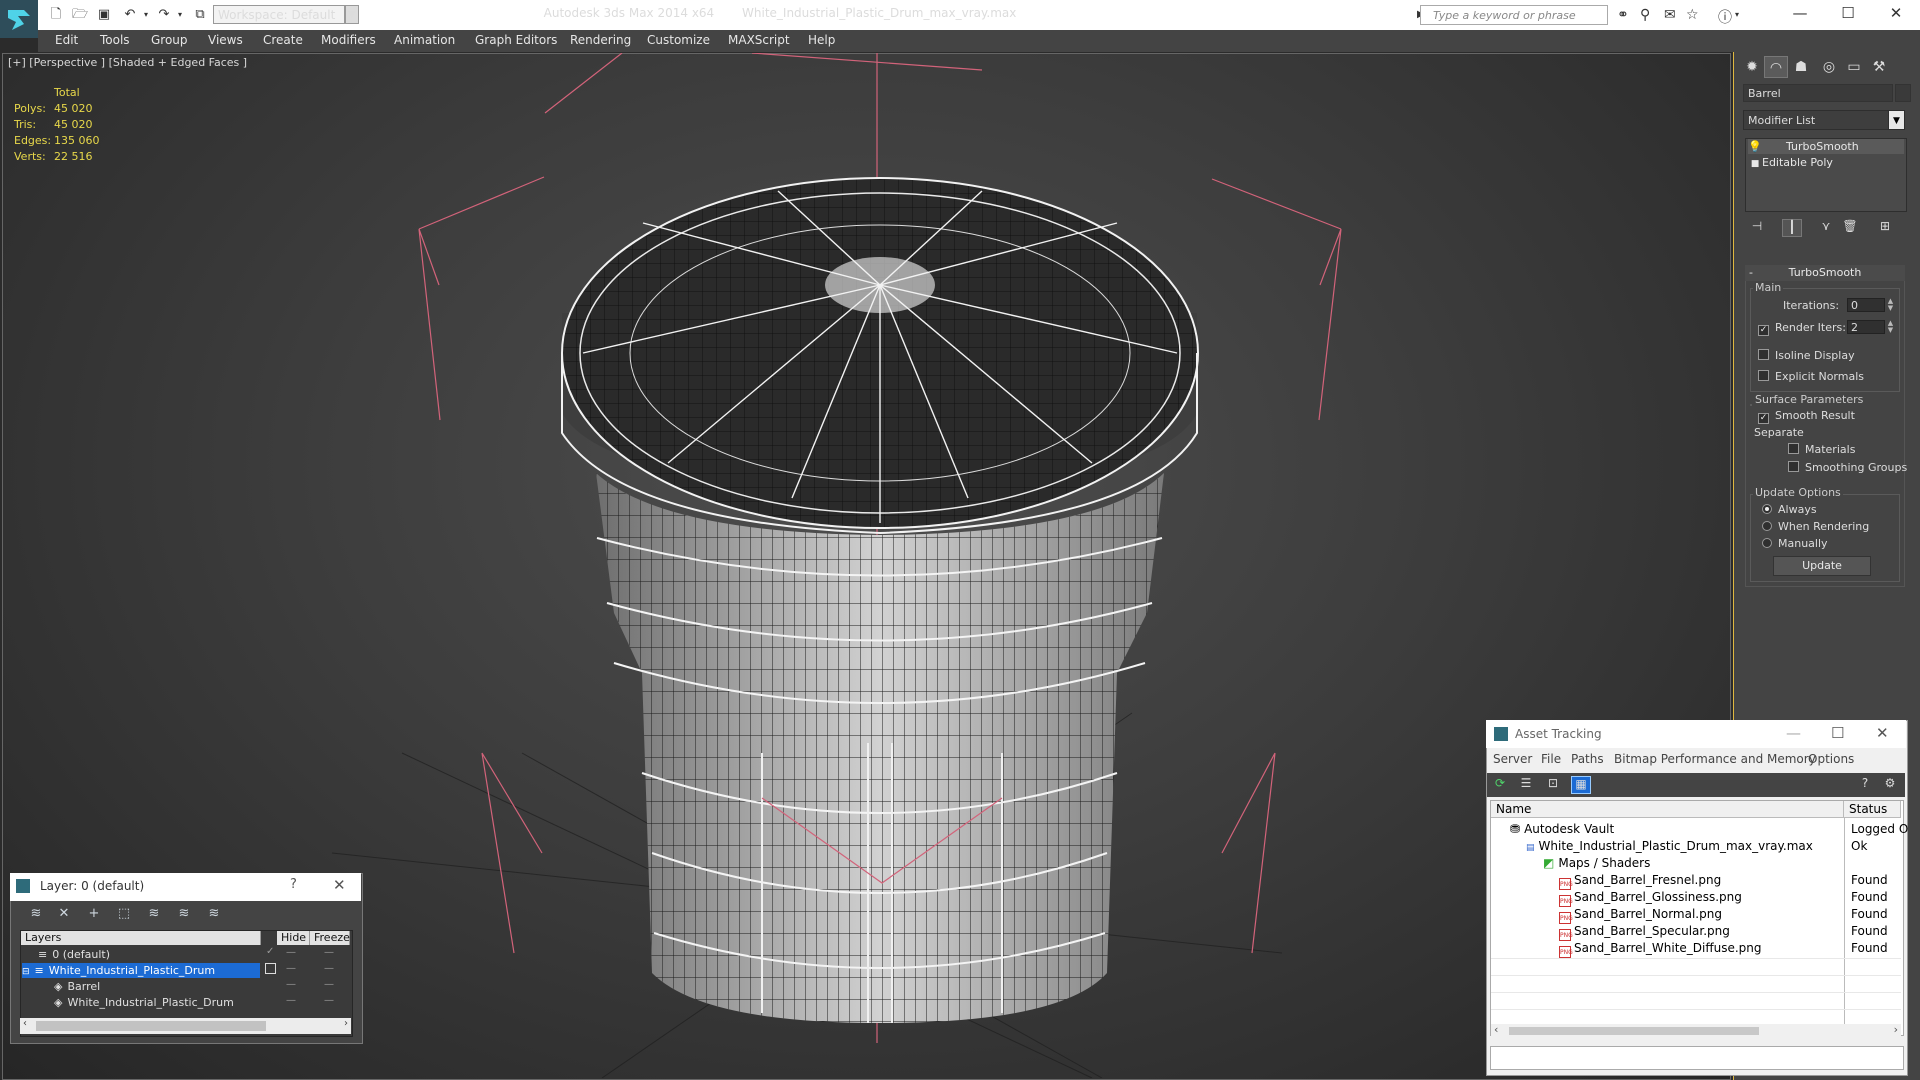 This screenshot has height=1080, width=1920. Describe the element at coordinates (1644, 932) in the screenshot. I see `asset-row-png: PNGSand_Barrel_Specular.png` at that location.